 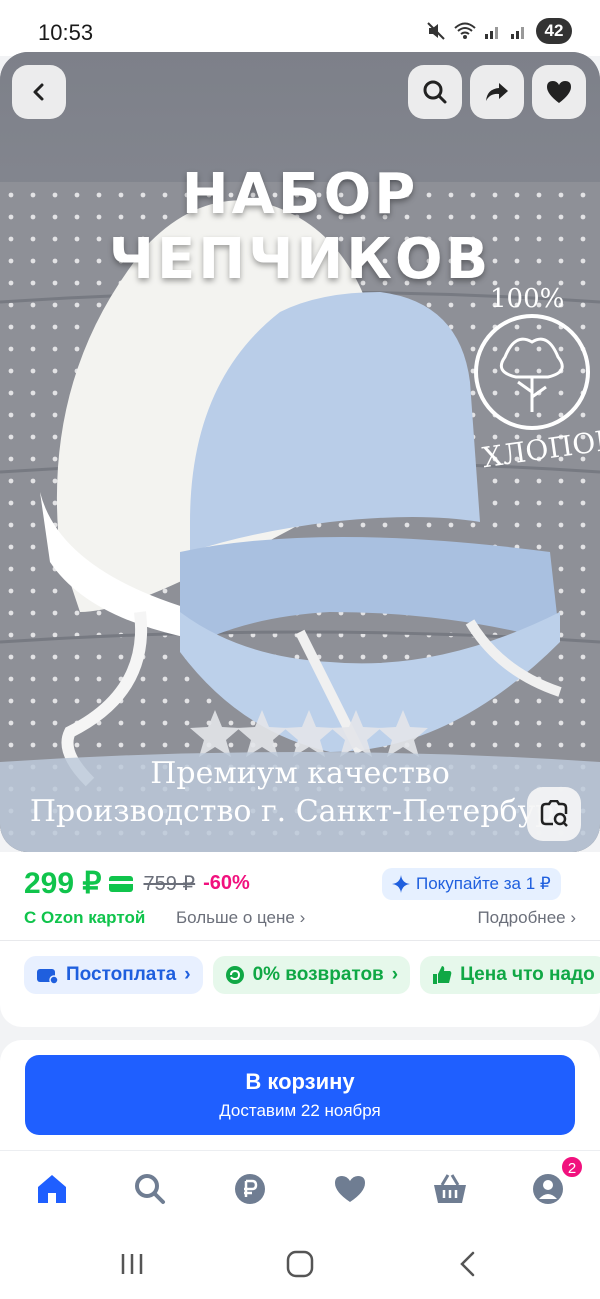 I want to click on details-link: Подробнее ›, so click(x=526, y=918).